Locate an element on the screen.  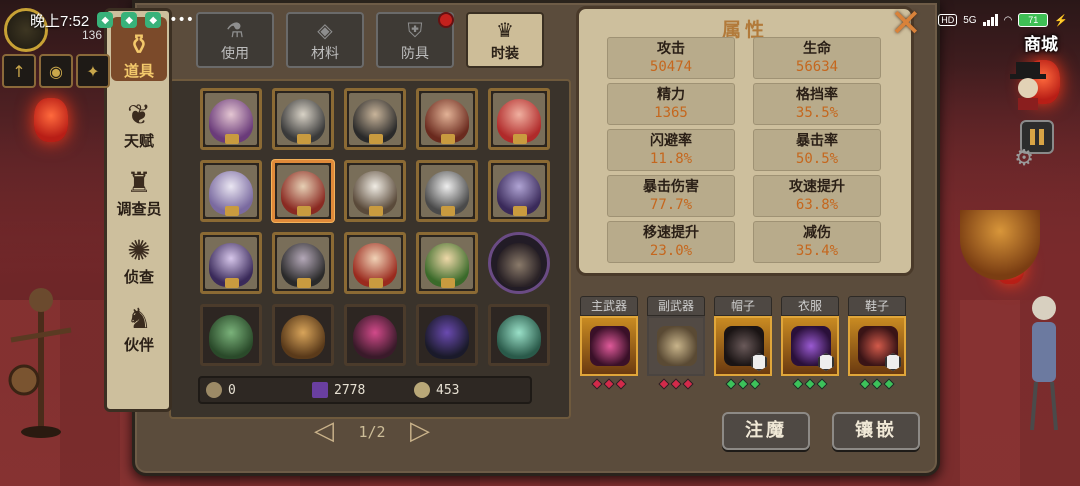
stat-value: 50.5% is located at coordinates (817, 159).